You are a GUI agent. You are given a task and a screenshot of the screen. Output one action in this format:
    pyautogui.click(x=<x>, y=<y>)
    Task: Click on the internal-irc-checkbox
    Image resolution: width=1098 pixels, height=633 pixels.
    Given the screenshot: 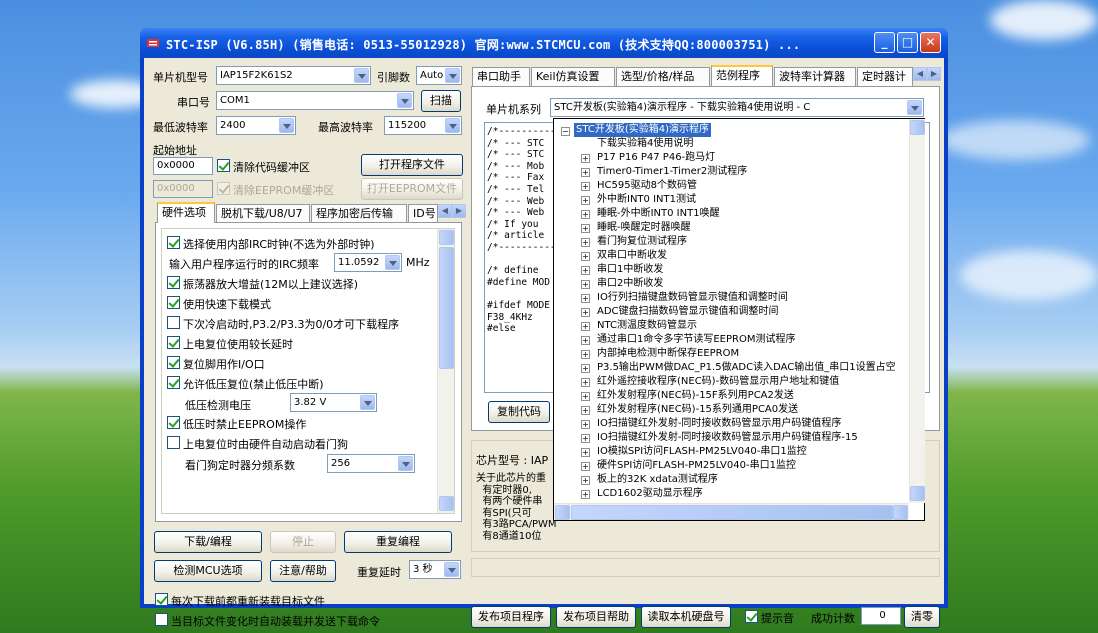 What is the action you would take?
    pyautogui.click(x=173, y=242)
    